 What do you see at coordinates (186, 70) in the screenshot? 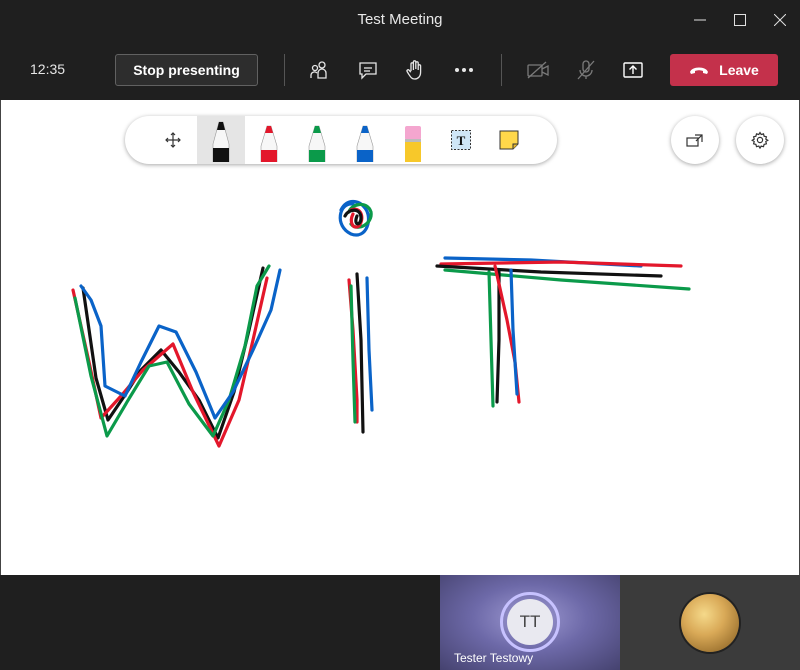
I see `stop-presenting-button: Stop presenting` at bounding box center [186, 70].